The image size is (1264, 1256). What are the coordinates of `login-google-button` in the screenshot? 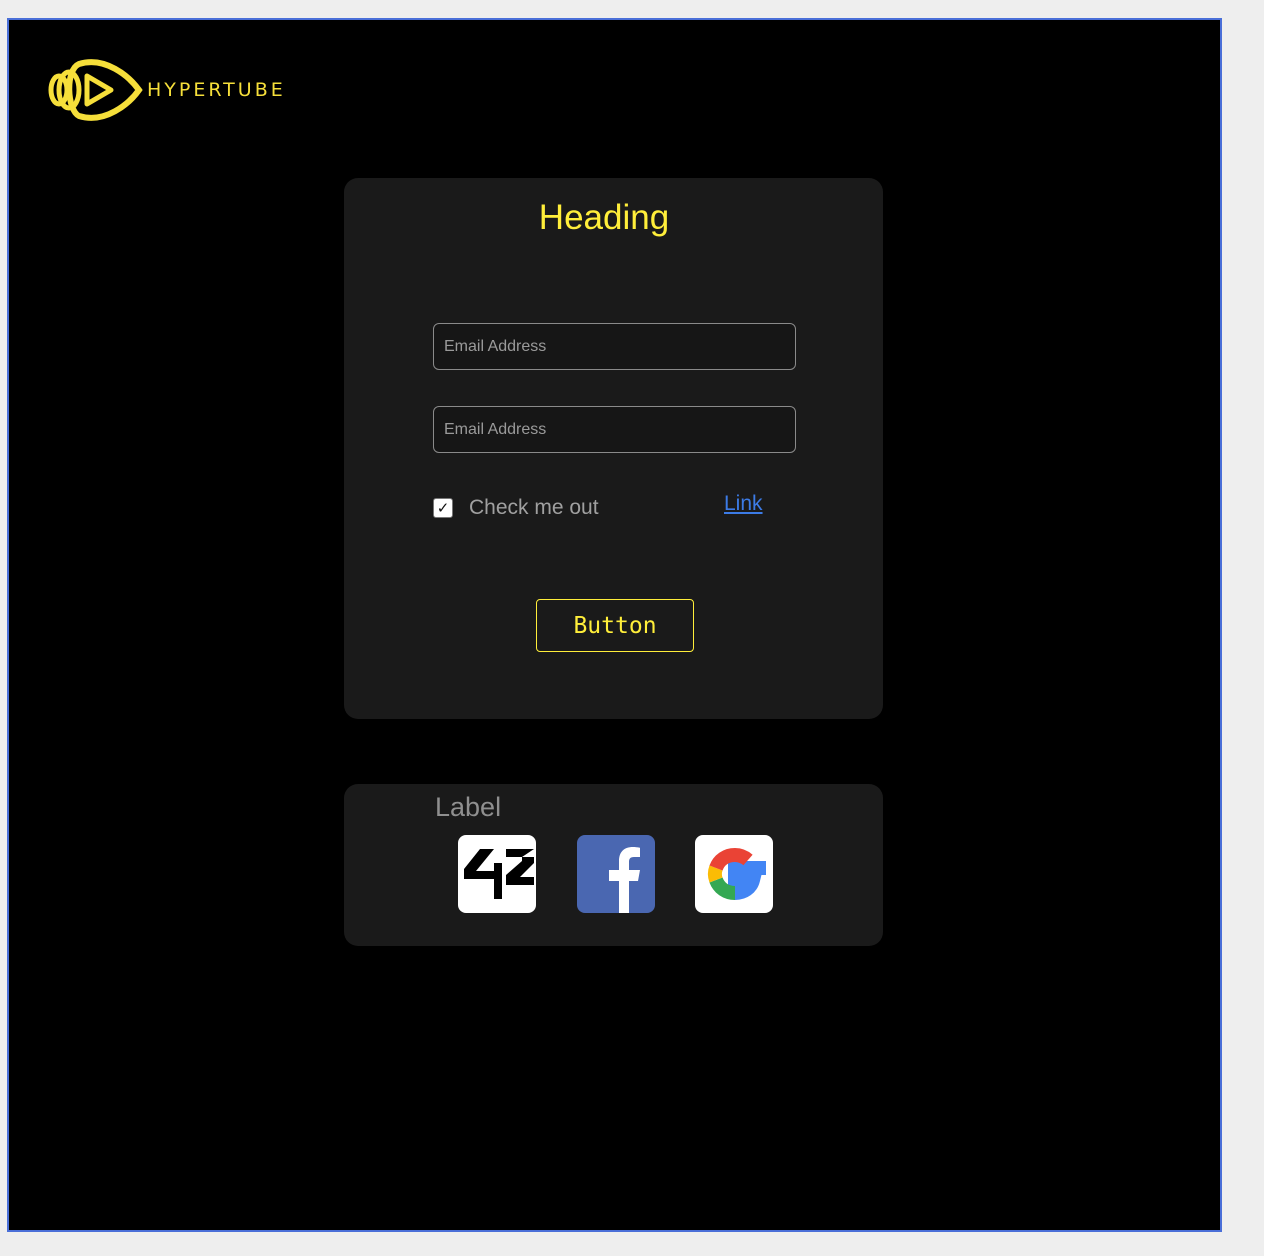 It's located at (734, 874).